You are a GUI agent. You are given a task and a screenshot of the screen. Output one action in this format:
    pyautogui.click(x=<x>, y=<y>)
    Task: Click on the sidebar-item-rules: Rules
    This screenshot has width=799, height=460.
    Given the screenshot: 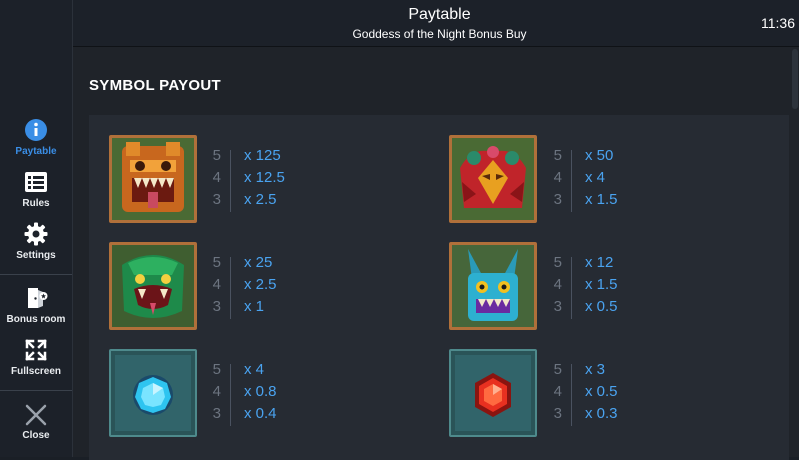 What is the action you would take?
    pyautogui.click(x=36, y=189)
    